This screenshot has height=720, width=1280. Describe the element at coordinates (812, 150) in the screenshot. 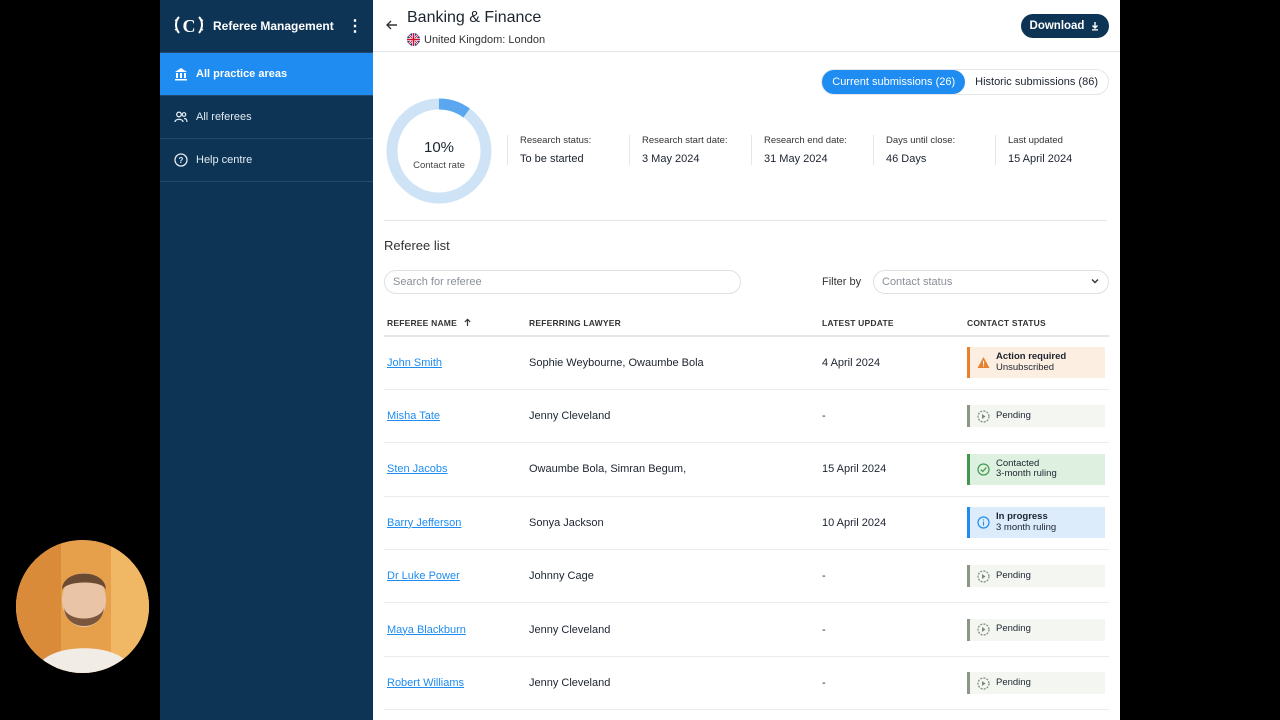

I see `stat-research-end-date: Research end date: 31 May 2024` at that location.